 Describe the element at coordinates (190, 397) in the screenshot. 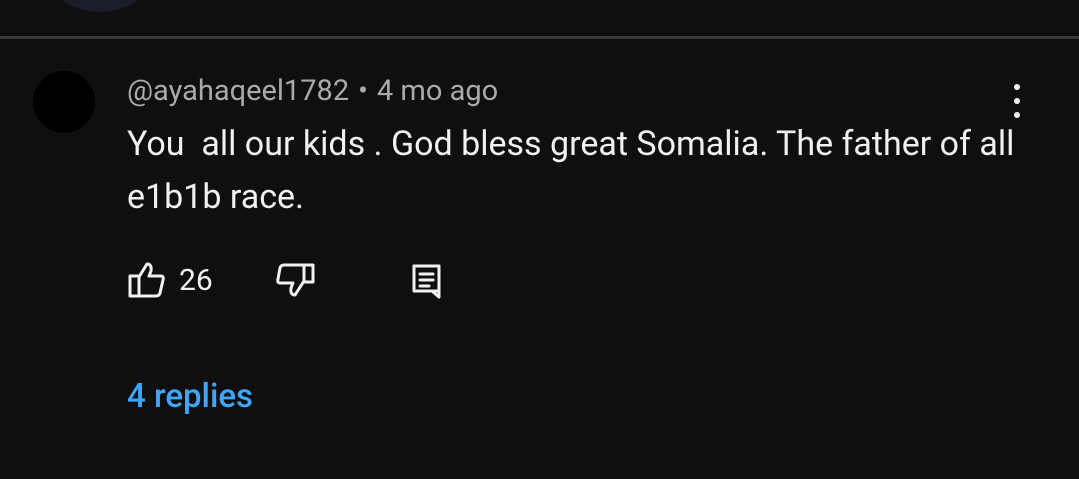

I see `view-replies-link: 4 replies` at that location.